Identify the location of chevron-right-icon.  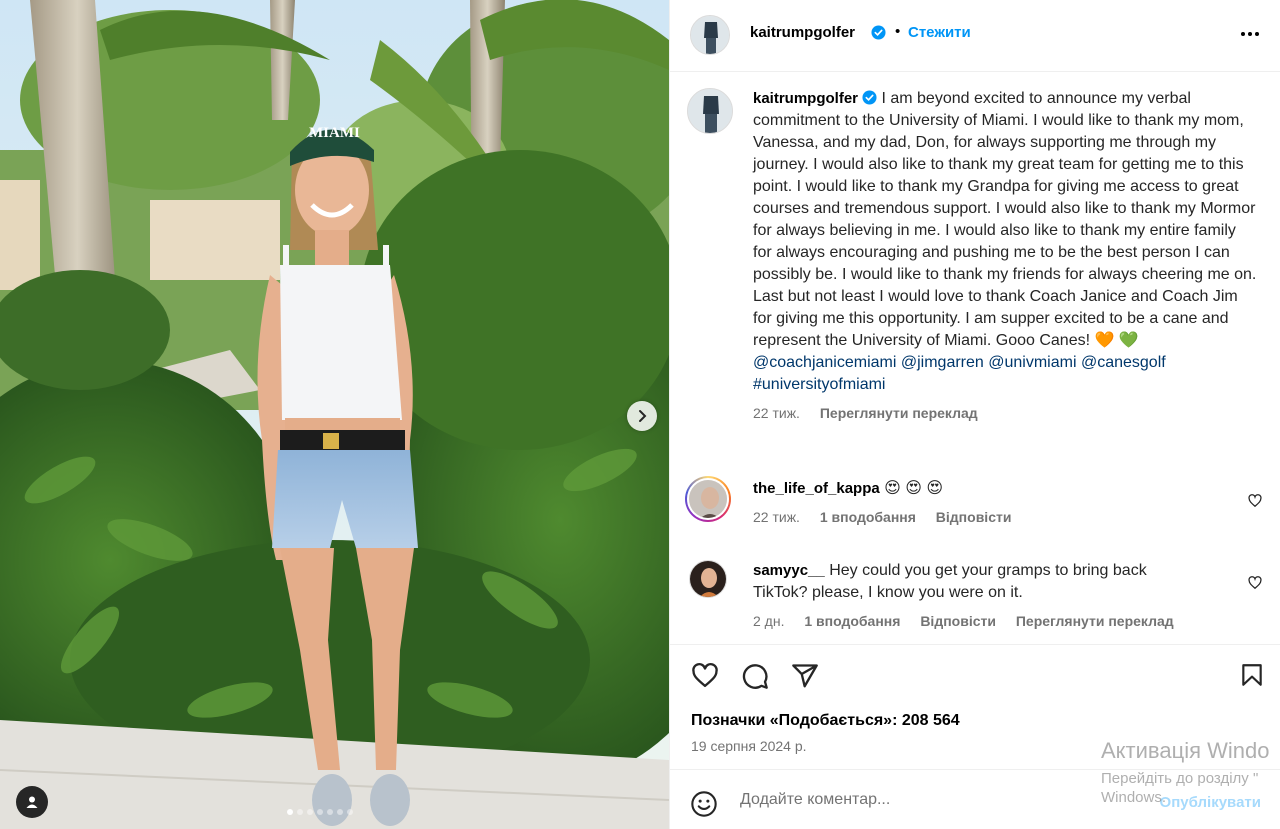
(643, 416).